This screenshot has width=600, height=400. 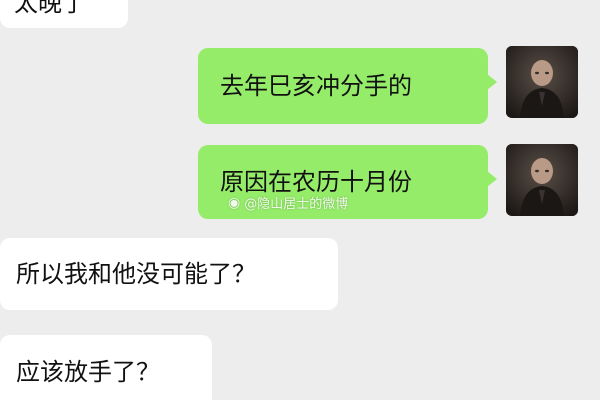 I want to click on sent-message-bubble: 去年巳亥冲分手的, so click(x=347, y=86).